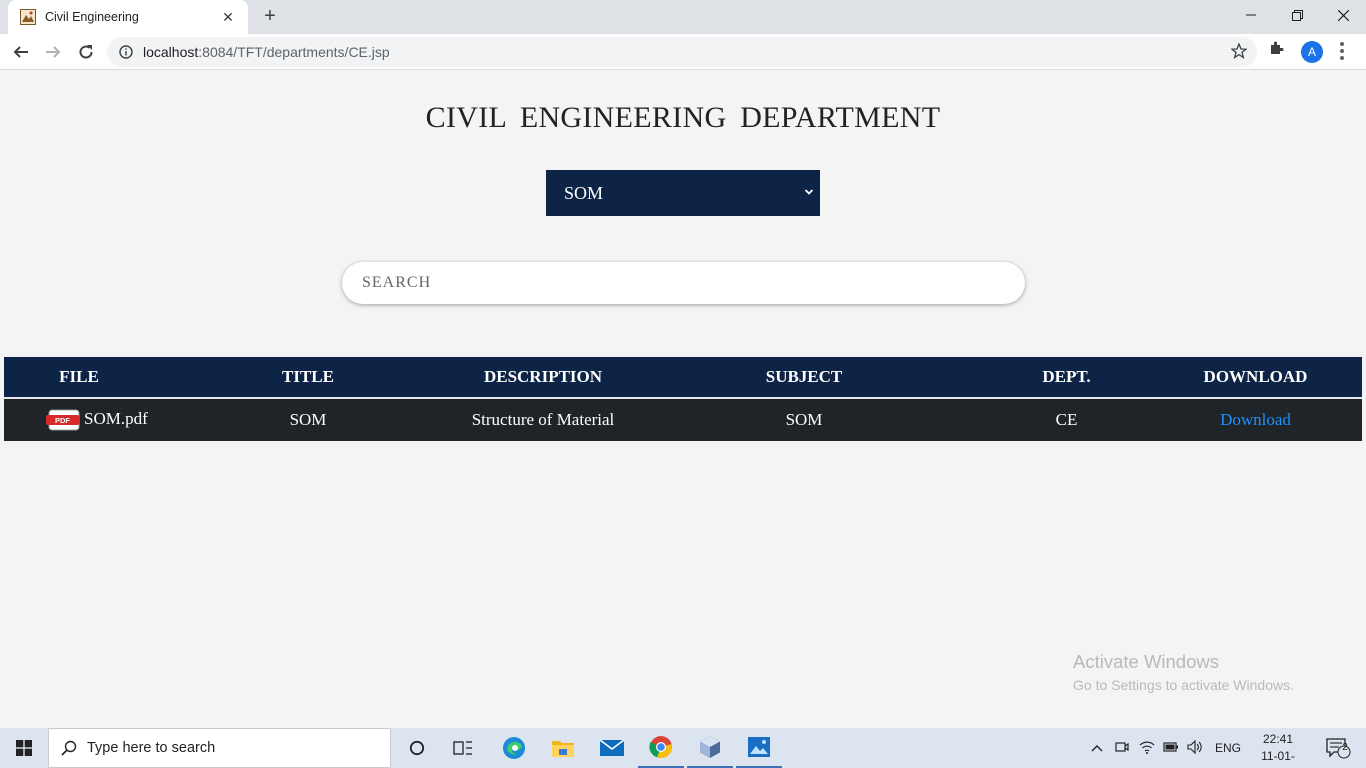 The height and width of the screenshot is (768, 1366). What do you see at coordinates (514, 748) in the screenshot?
I see `edge-browser-icon` at bounding box center [514, 748].